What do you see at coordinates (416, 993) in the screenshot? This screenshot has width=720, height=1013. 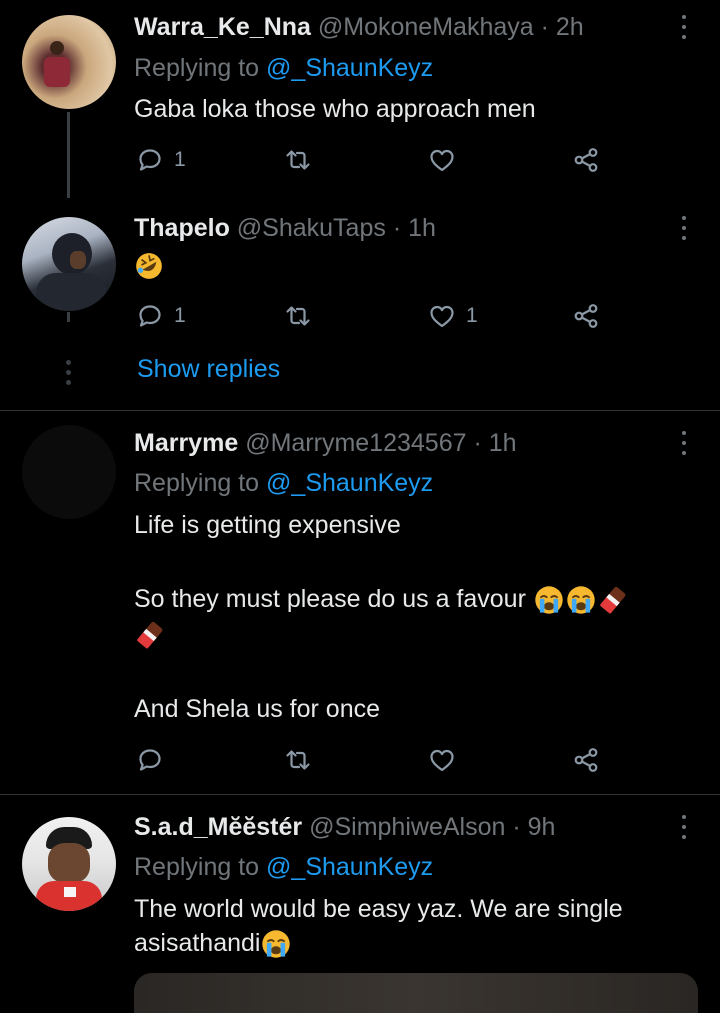 I see `media-preview` at bounding box center [416, 993].